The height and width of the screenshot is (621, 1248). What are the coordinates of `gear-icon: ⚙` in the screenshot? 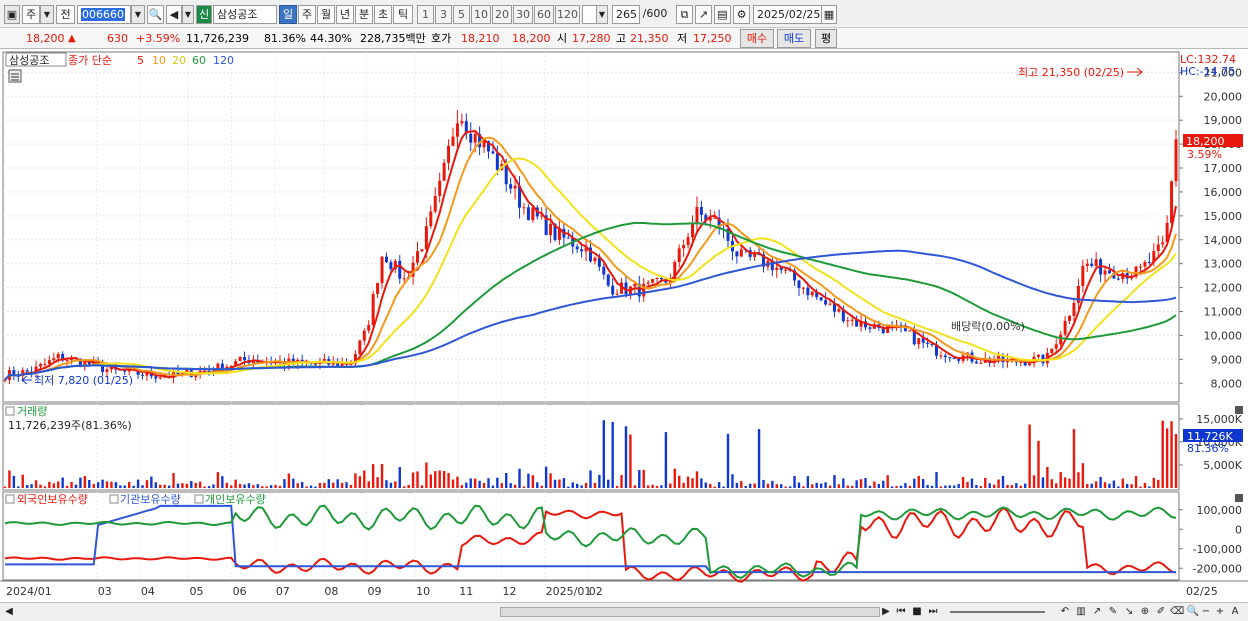 It's located at (741, 14).